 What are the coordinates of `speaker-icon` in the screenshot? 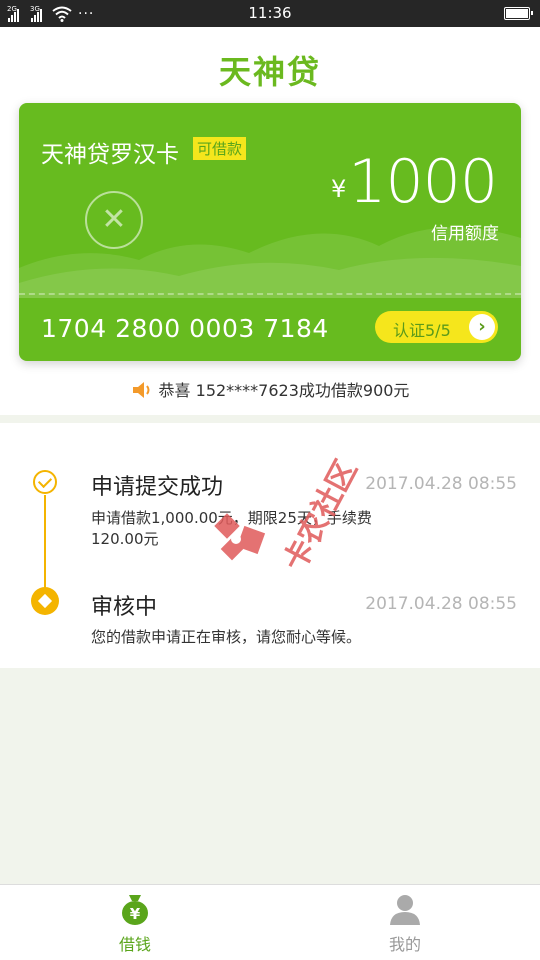 It's located at (141, 390).